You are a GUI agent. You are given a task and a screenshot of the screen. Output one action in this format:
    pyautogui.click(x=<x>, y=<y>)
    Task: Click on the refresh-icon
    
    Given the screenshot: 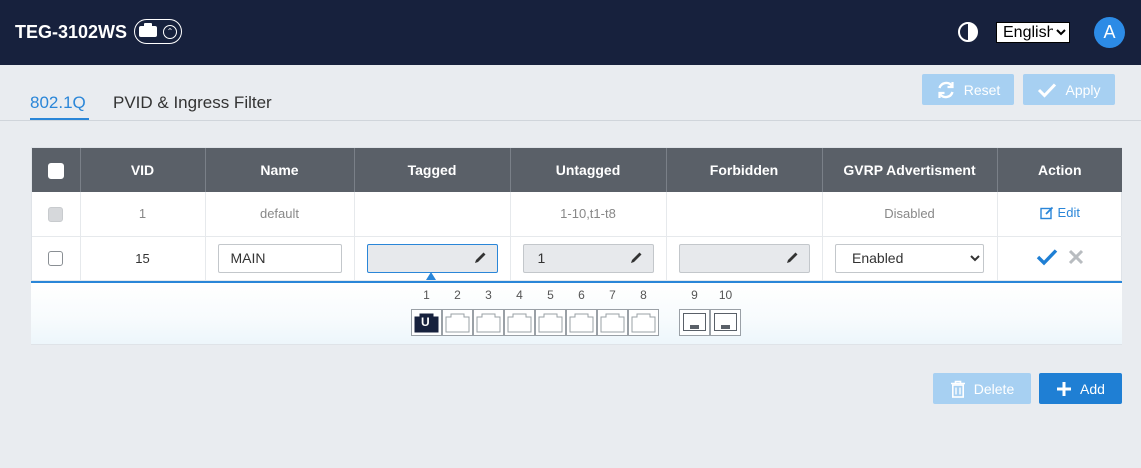 What is the action you would take?
    pyautogui.click(x=946, y=89)
    